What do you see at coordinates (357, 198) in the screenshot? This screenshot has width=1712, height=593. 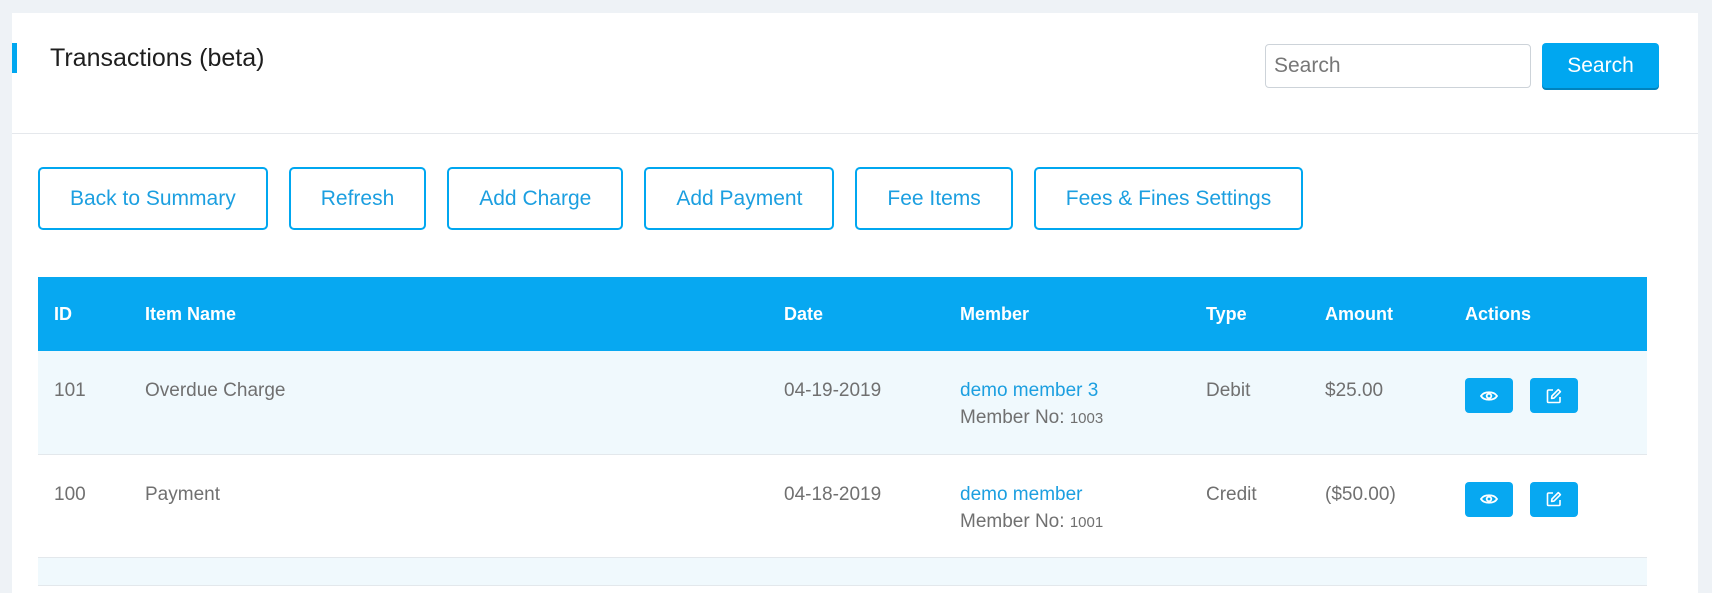 I see `refresh-button: Refresh` at bounding box center [357, 198].